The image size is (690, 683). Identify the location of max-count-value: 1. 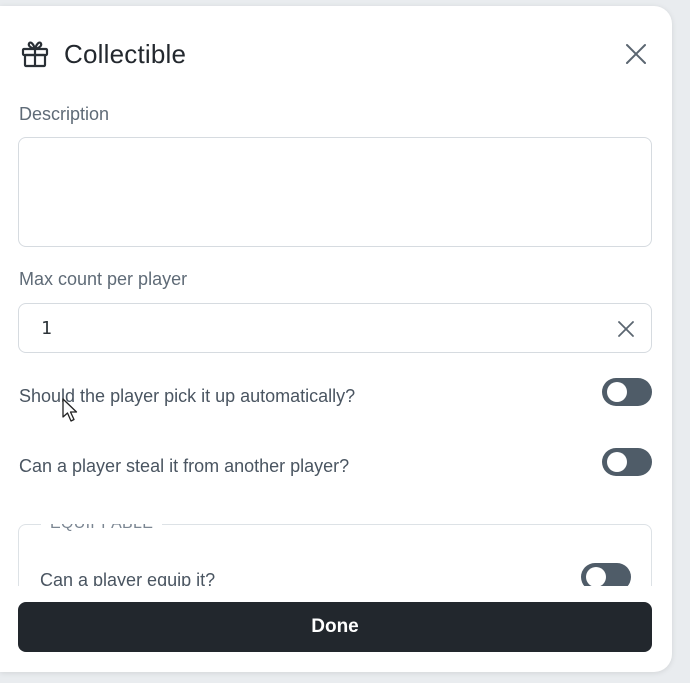
(46, 328).